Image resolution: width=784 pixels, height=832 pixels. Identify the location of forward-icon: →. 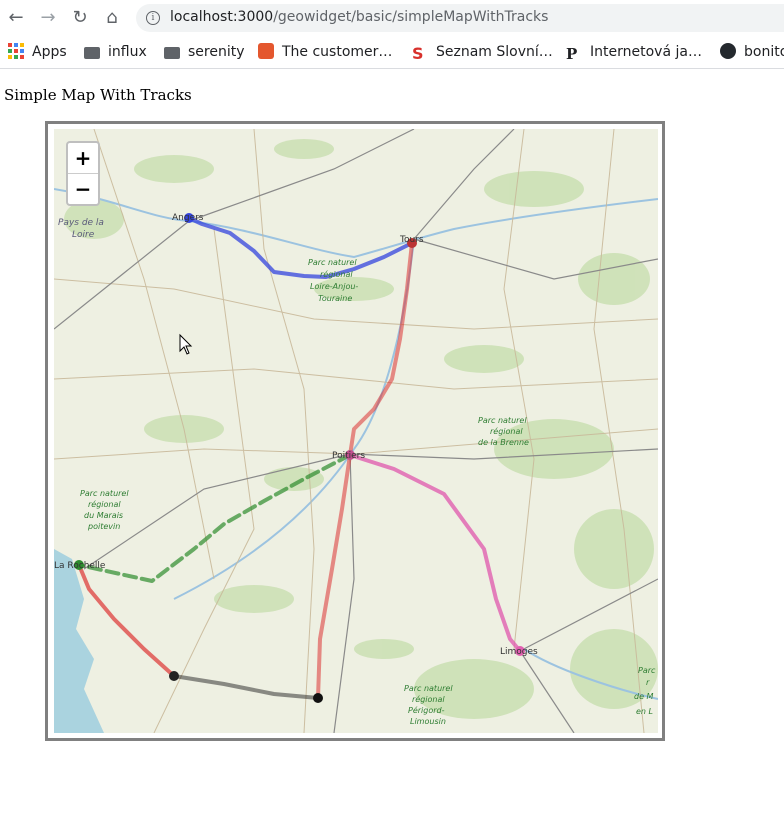
(48, 18).